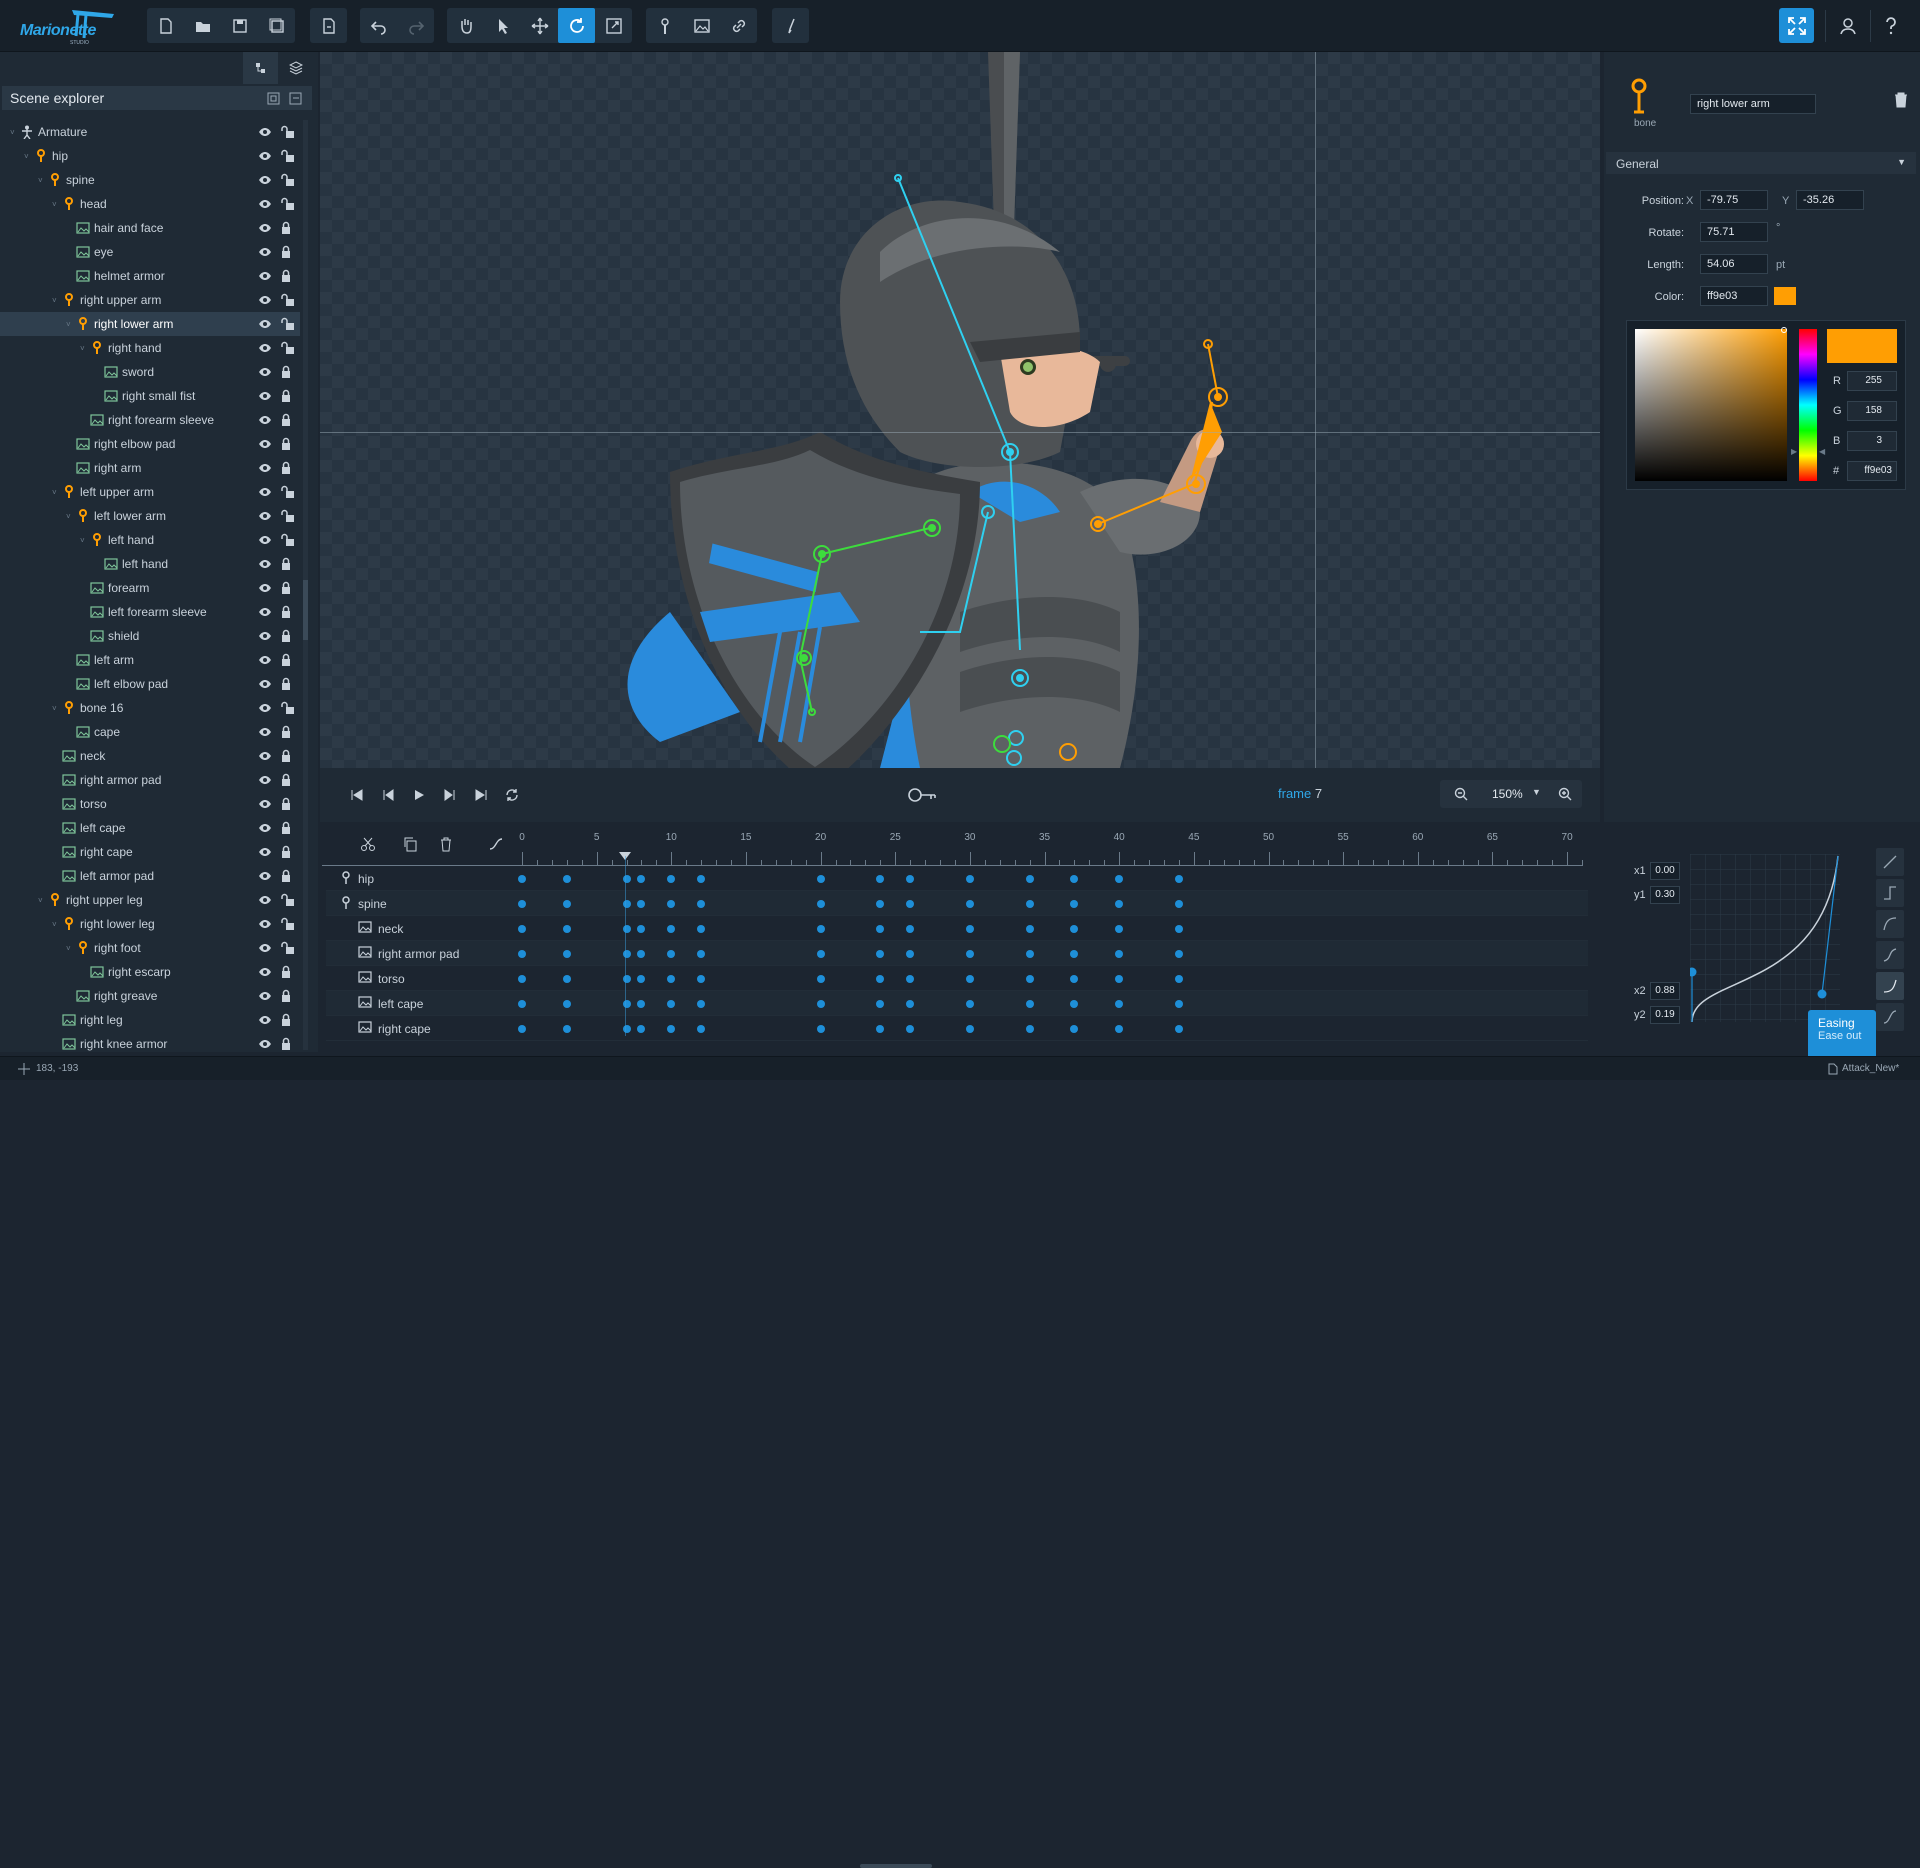  What do you see at coordinates (957, 978) in the screenshot?
I see `timeline-track: torso` at bounding box center [957, 978].